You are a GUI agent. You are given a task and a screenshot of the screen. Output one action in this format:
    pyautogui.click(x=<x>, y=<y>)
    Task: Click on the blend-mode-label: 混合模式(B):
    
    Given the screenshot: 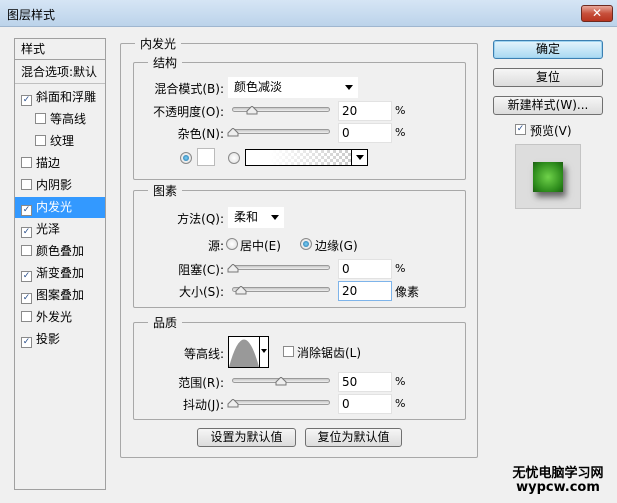 What is the action you would take?
    pyautogui.click(x=189, y=89)
    